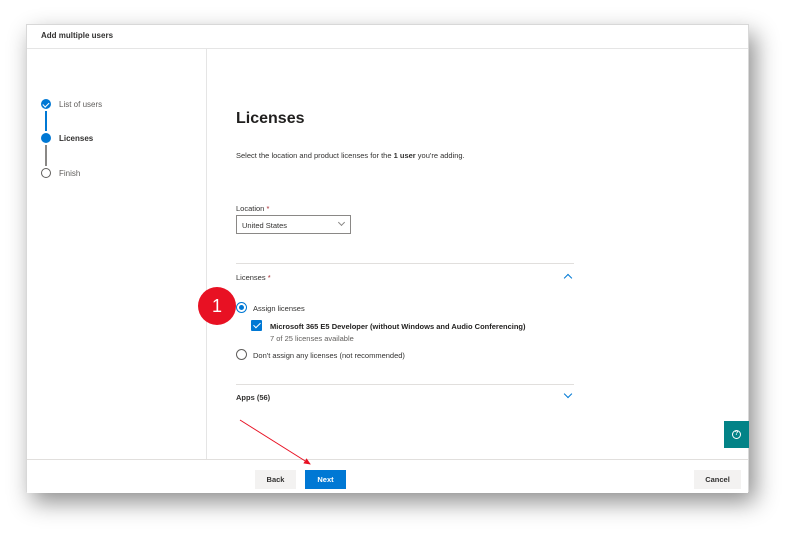 This screenshot has width=800, height=543. Describe the element at coordinates (81, 104) in the screenshot. I see `step-label: List of users` at that location.